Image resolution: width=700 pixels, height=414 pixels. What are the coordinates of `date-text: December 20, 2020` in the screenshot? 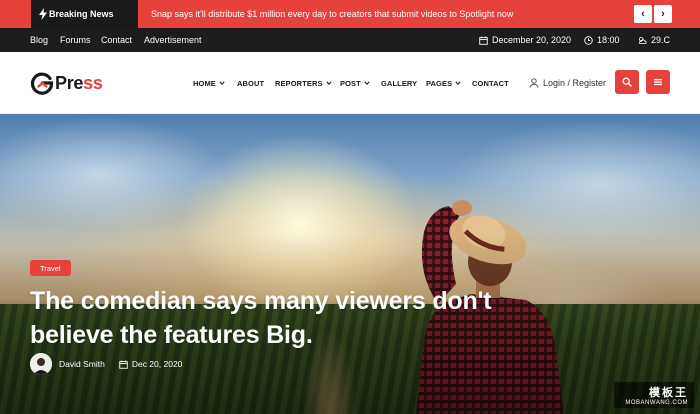 It's located at (532, 40).